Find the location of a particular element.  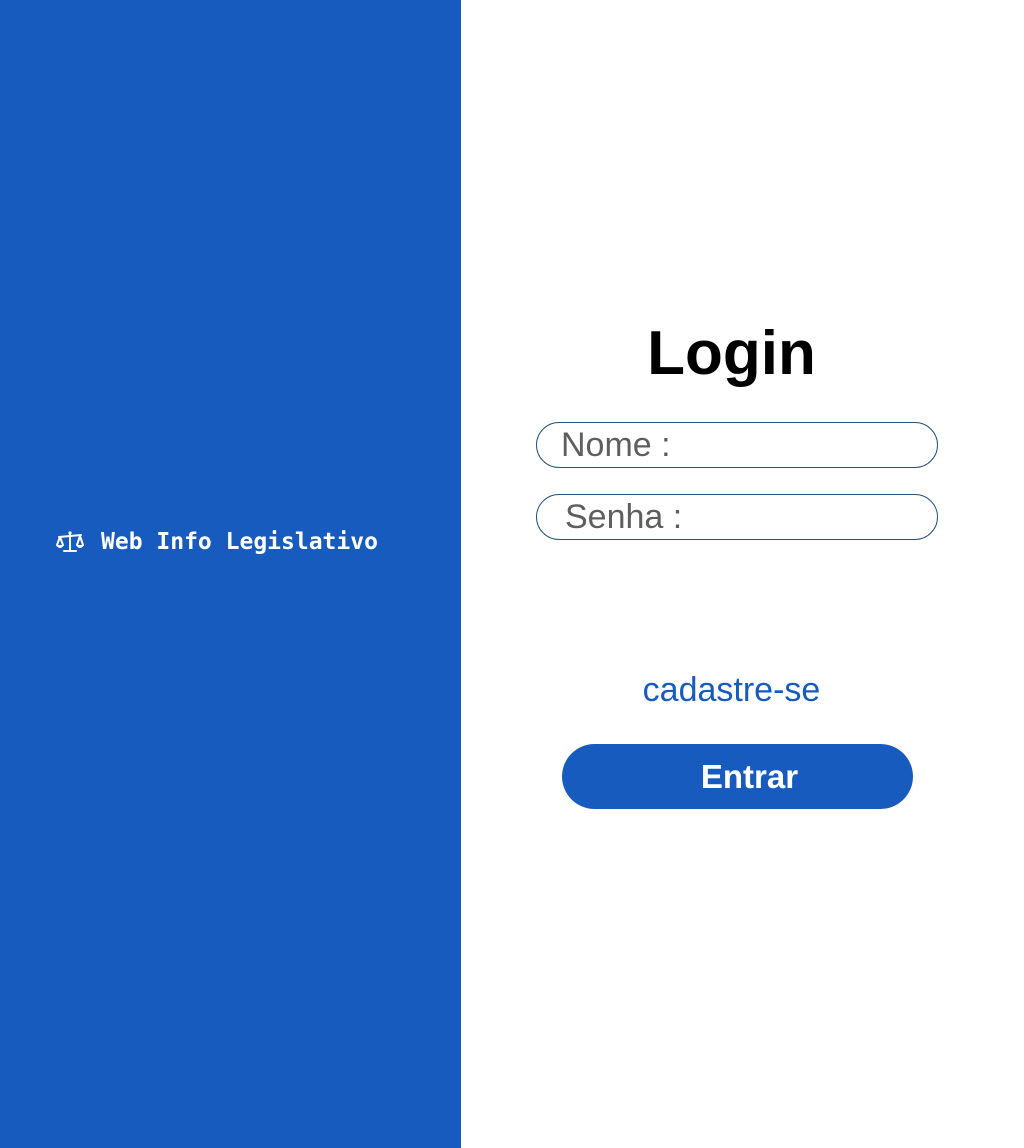

brand-name: Web Info Legislativo is located at coordinates (239, 542).